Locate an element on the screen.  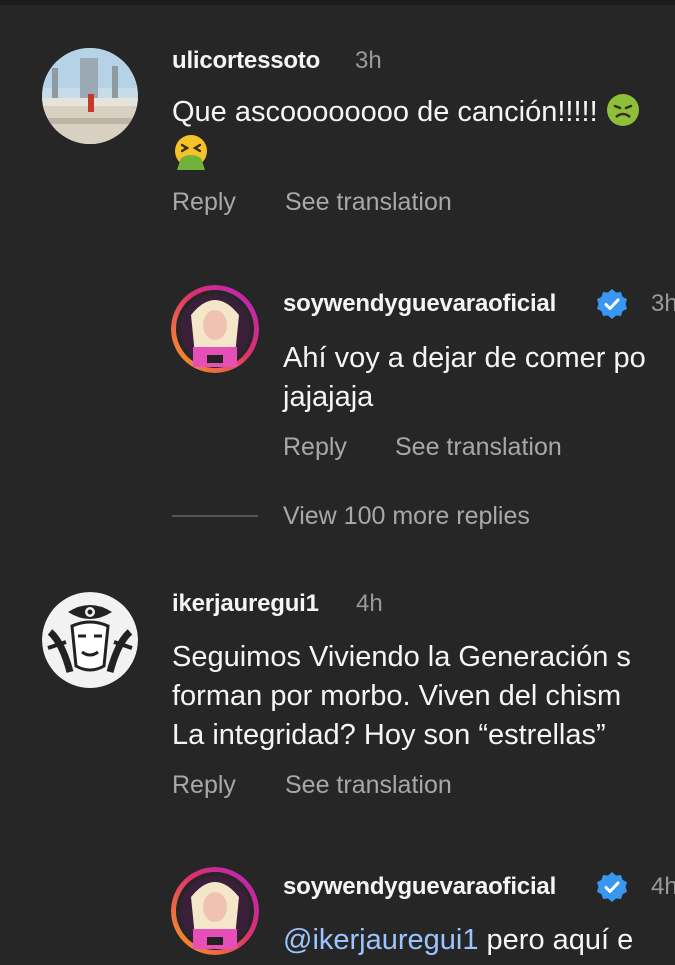
comment-text: @ikerjauregui1 pero aquí e is located at coordinates (458, 940).